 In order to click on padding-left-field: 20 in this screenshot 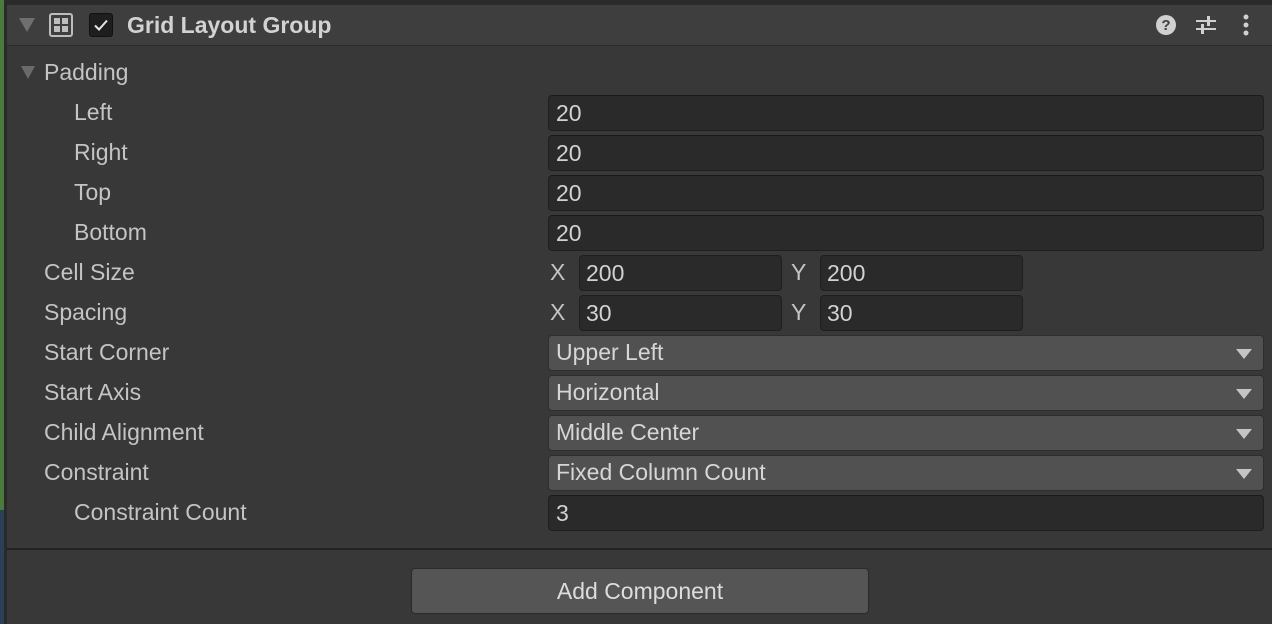, I will do `click(906, 113)`.